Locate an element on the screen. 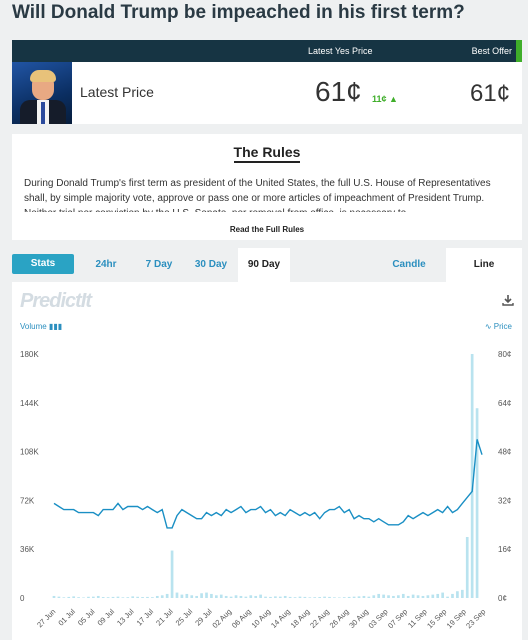 Image resolution: width=528 pixels, height=640 pixels. x-axis-label: 22 Aug is located at coordinates (319, 618).